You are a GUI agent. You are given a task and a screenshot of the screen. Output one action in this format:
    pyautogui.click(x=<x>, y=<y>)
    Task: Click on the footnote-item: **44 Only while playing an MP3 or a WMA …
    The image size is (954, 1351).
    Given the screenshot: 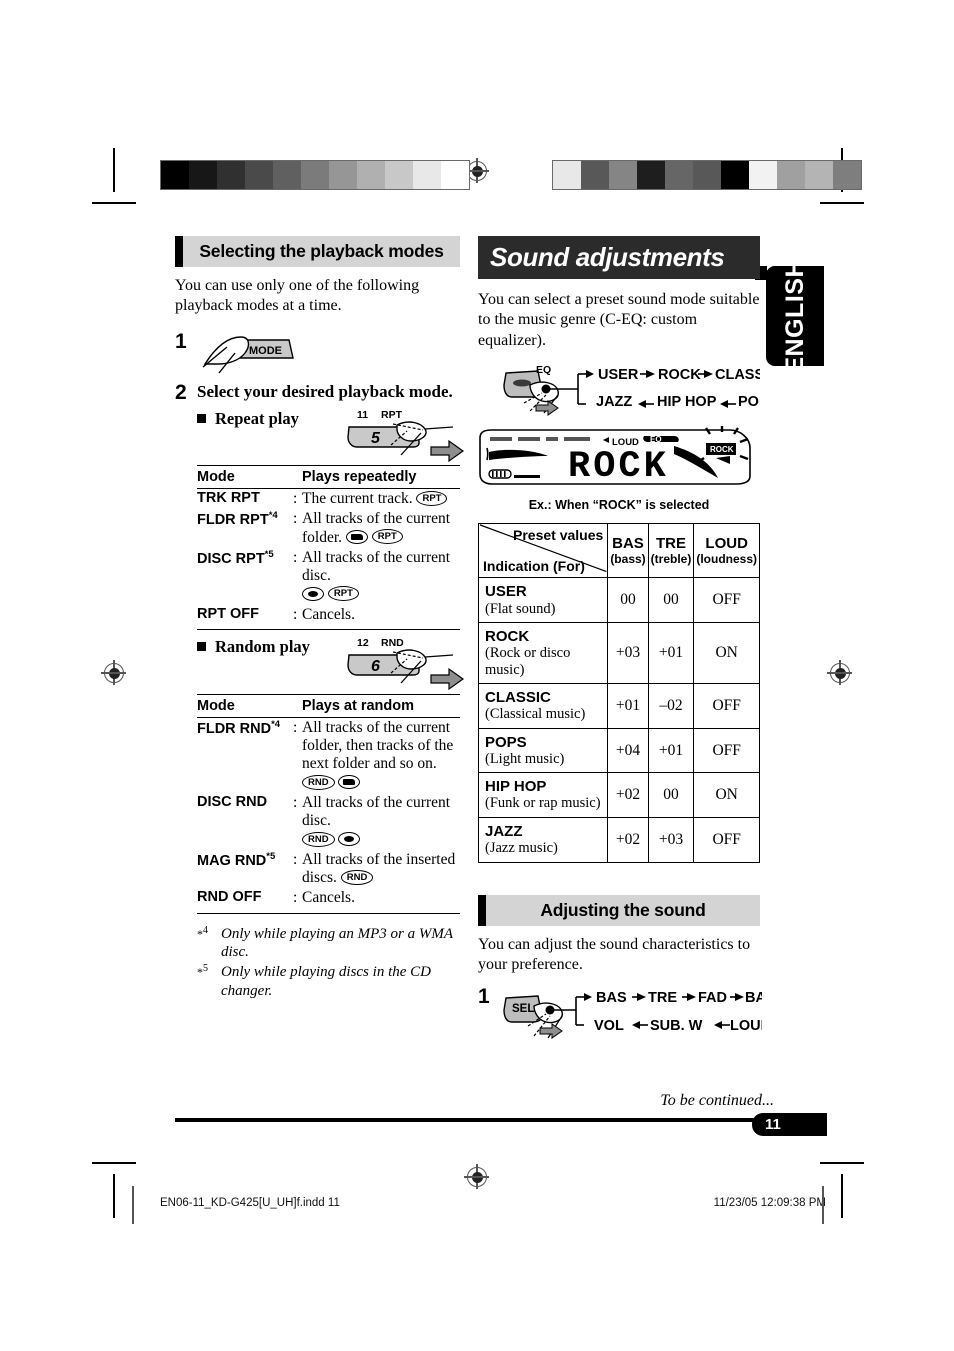 What is the action you would take?
    pyautogui.click(x=328, y=943)
    